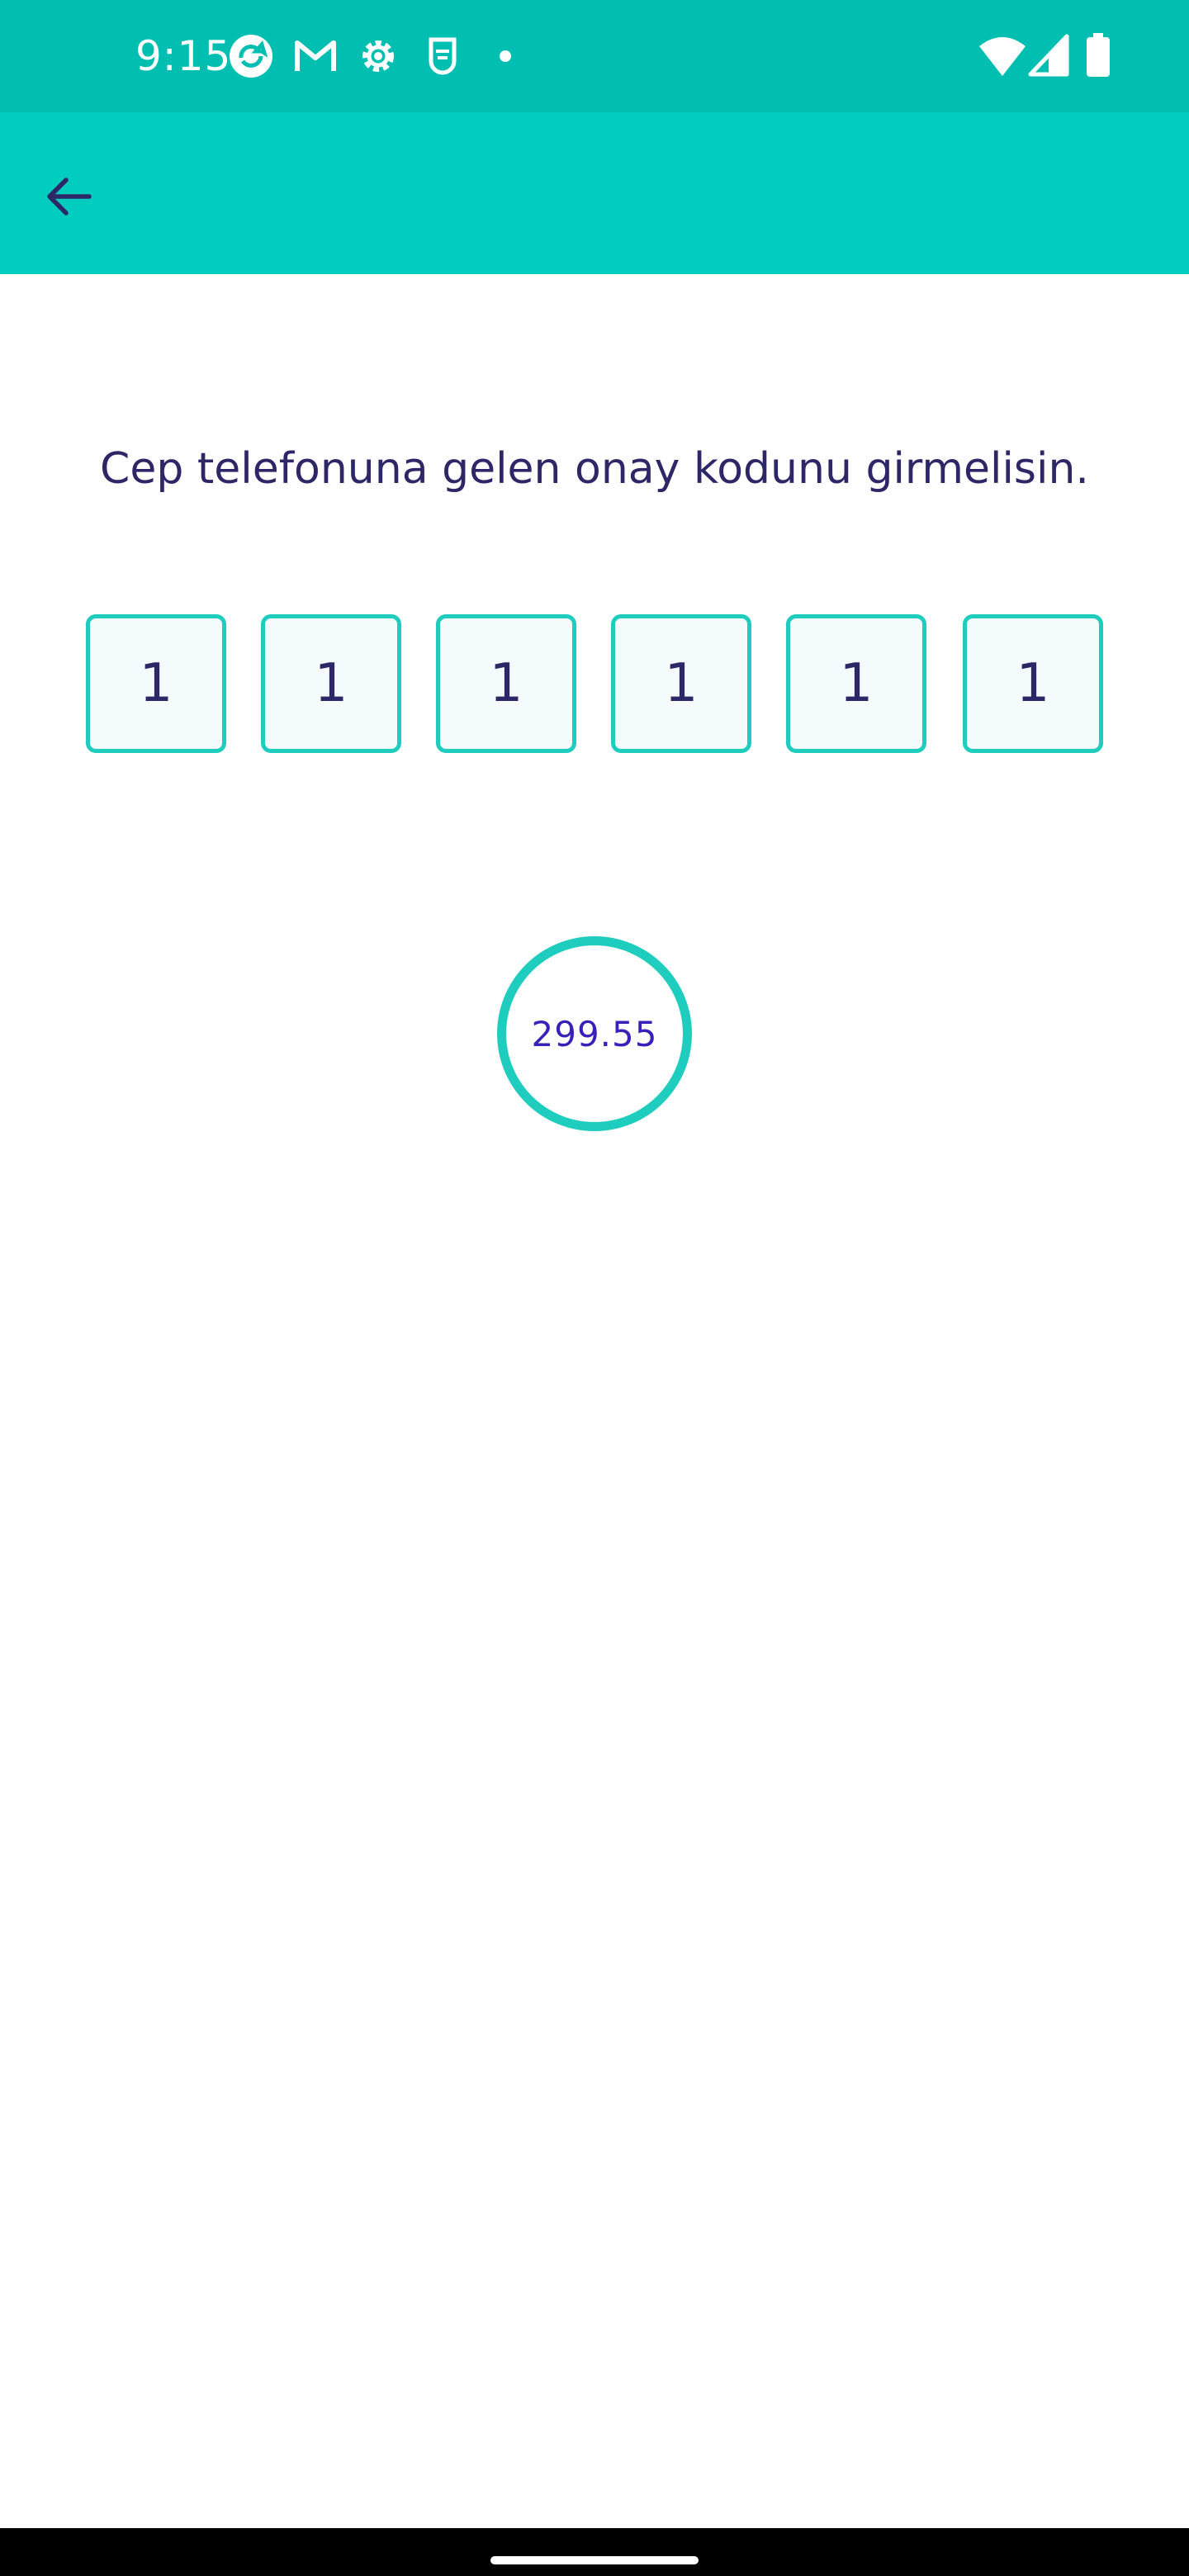  Describe the element at coordinates (378, 56) in the screenshot. I see `settings-icon` at that location.